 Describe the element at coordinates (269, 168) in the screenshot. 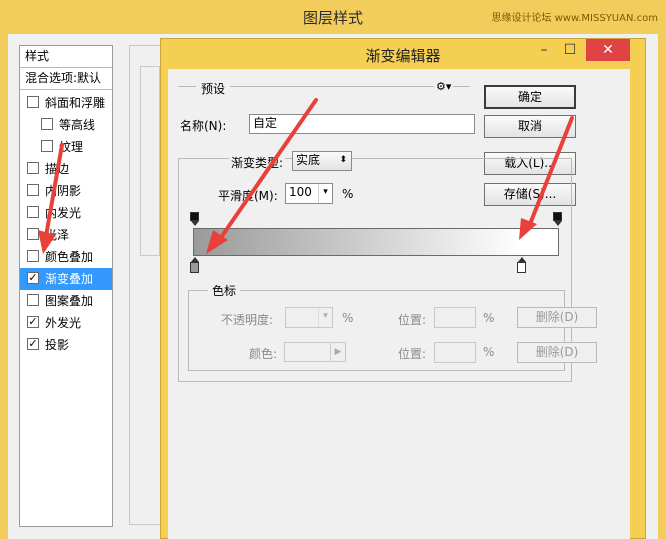

I see `annotation-arrow-left-stop` at that location.